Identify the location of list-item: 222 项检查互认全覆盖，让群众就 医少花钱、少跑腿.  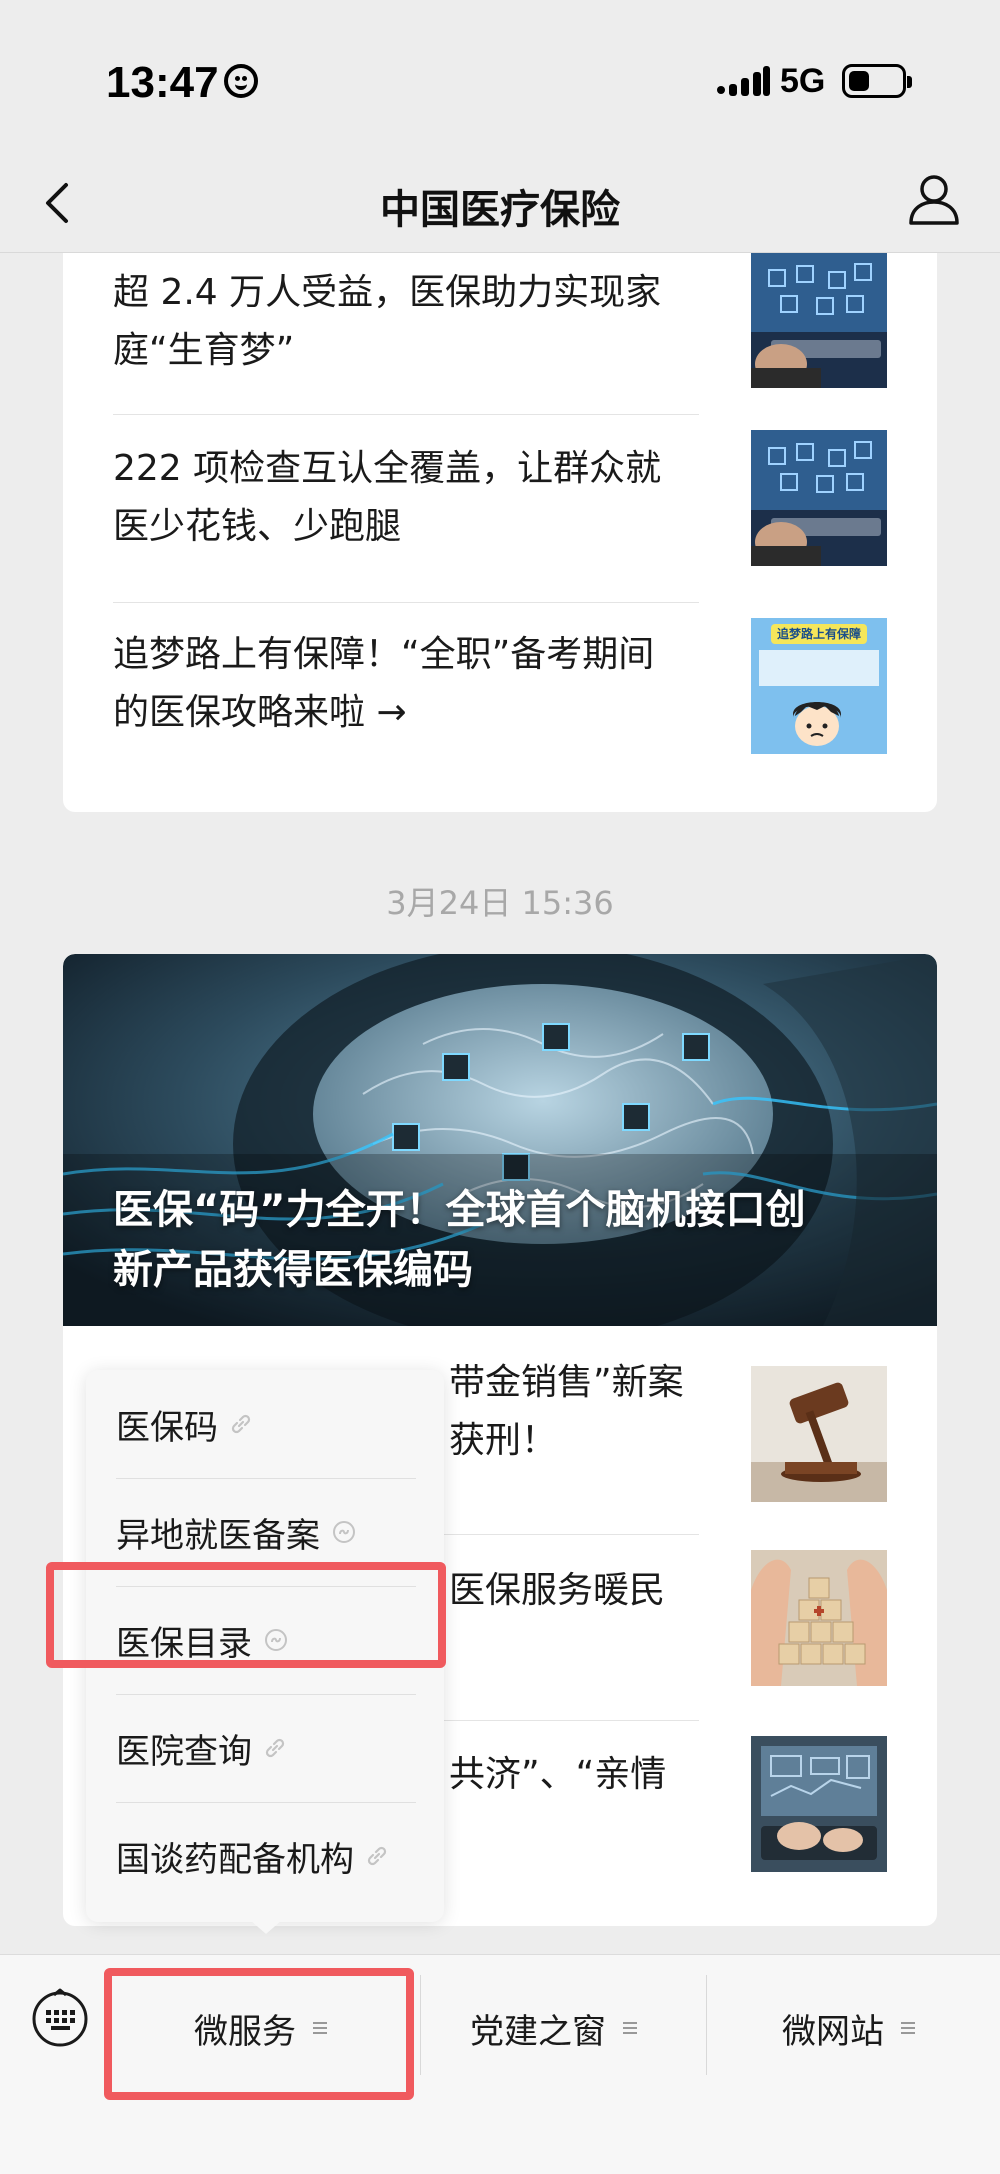
(500, 529).